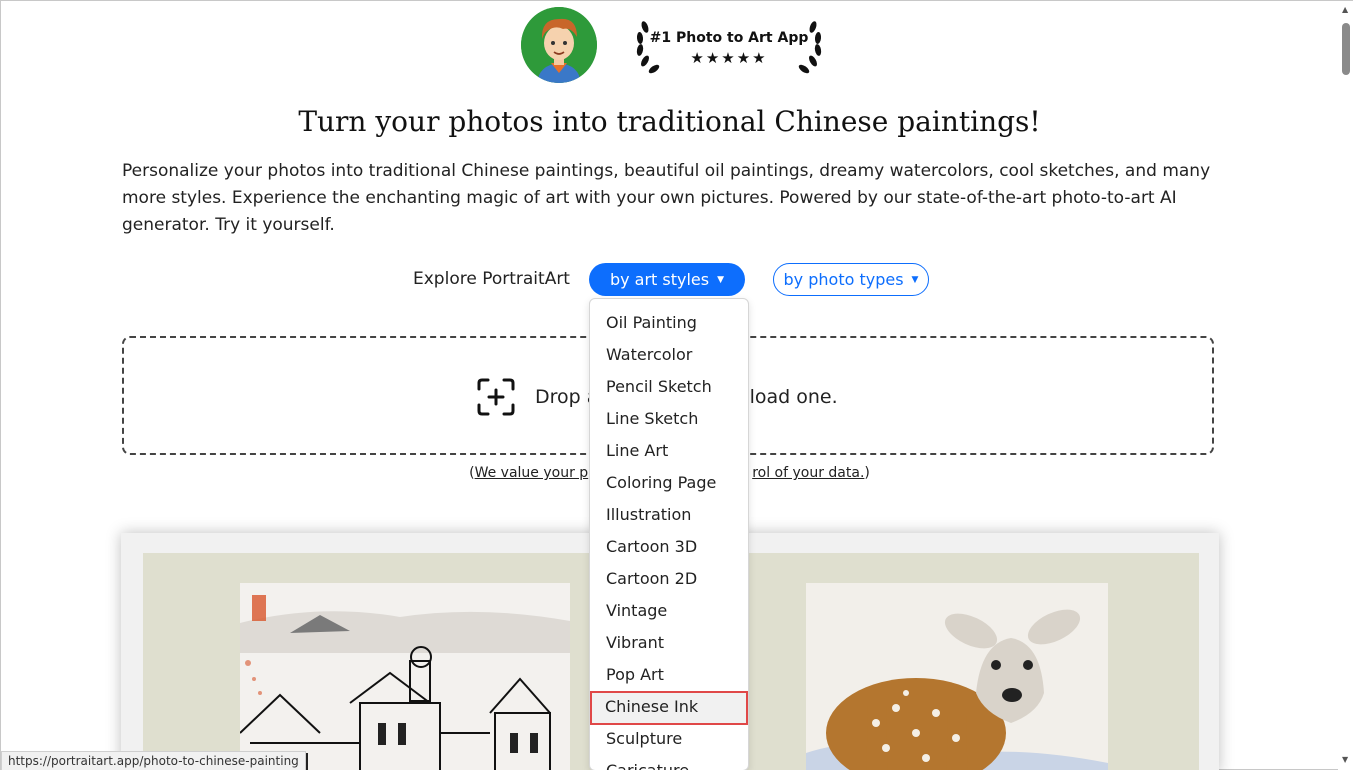  I want to click on badge-title: #1 Photo to Art App, so click(729, 38).